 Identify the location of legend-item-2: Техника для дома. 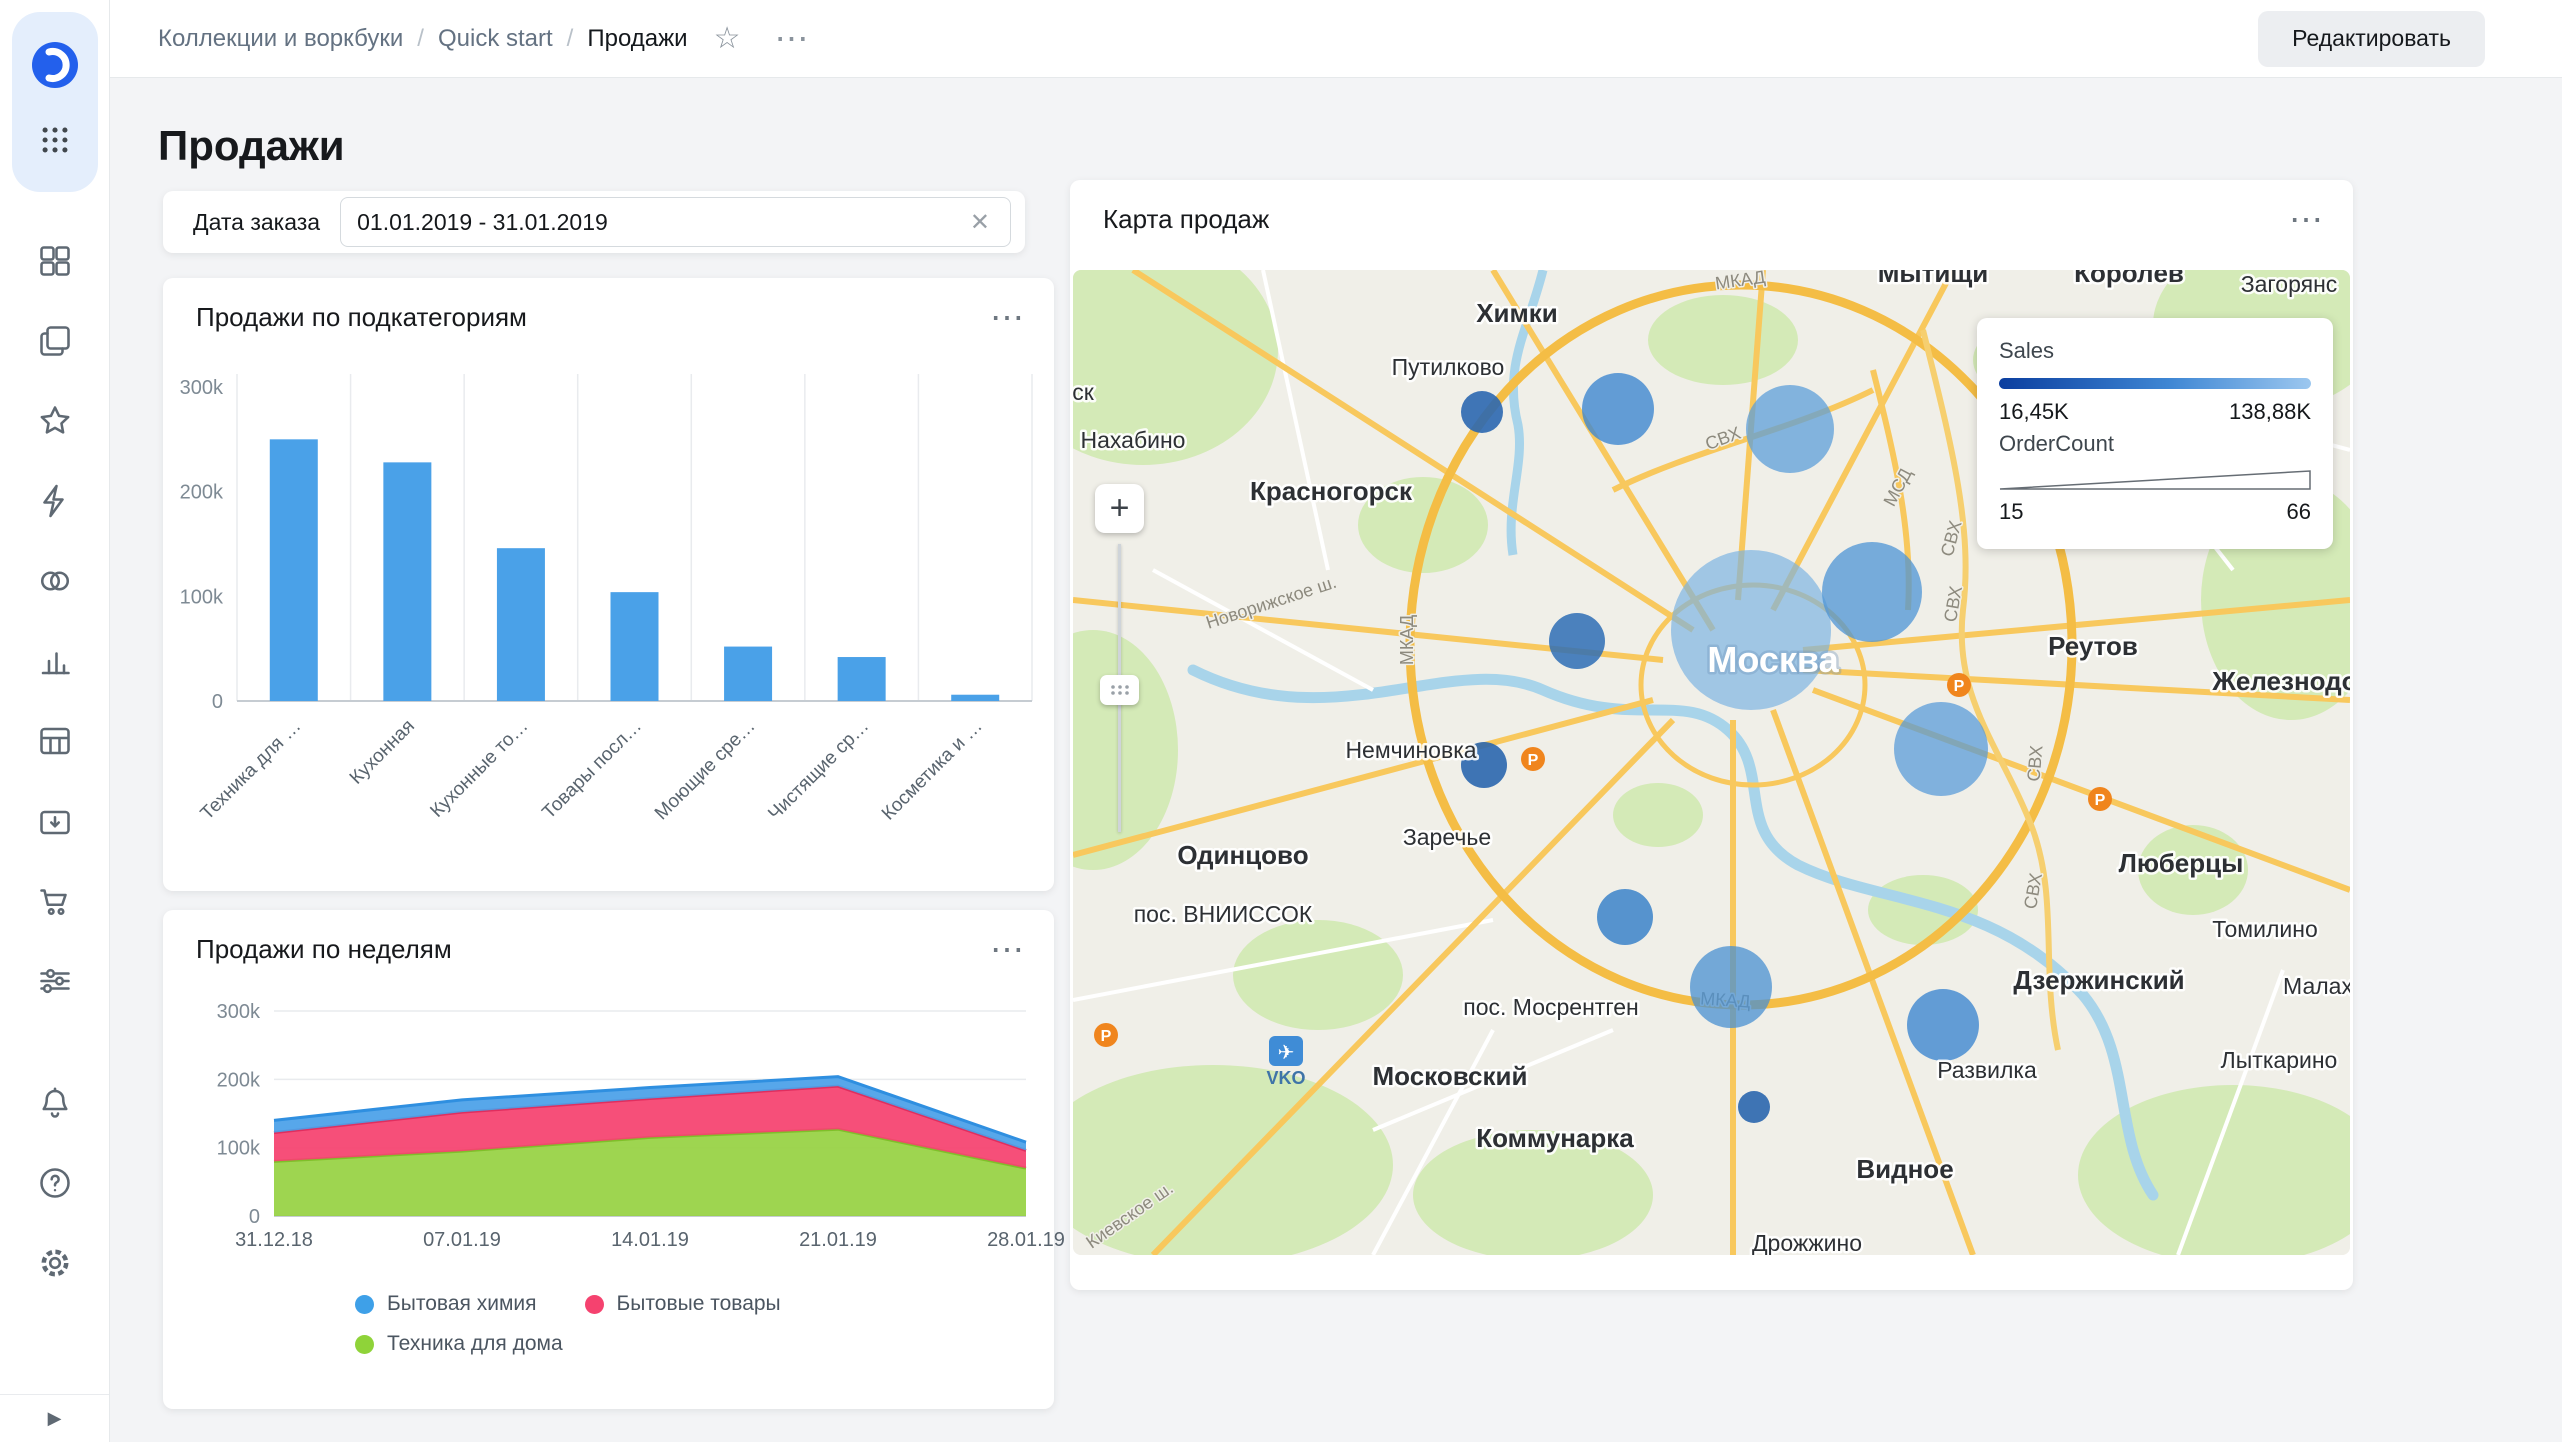
(459, 1344).